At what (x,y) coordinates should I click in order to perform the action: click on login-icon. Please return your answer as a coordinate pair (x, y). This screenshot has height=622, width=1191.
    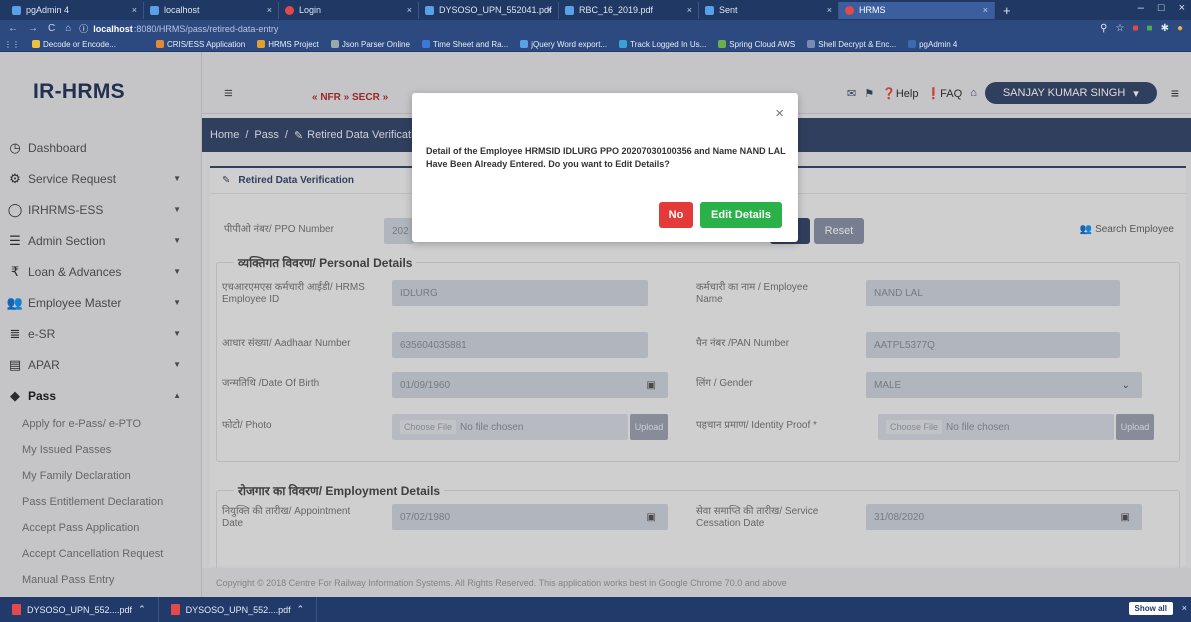
    Looking at the image, I should click on (289, 10).